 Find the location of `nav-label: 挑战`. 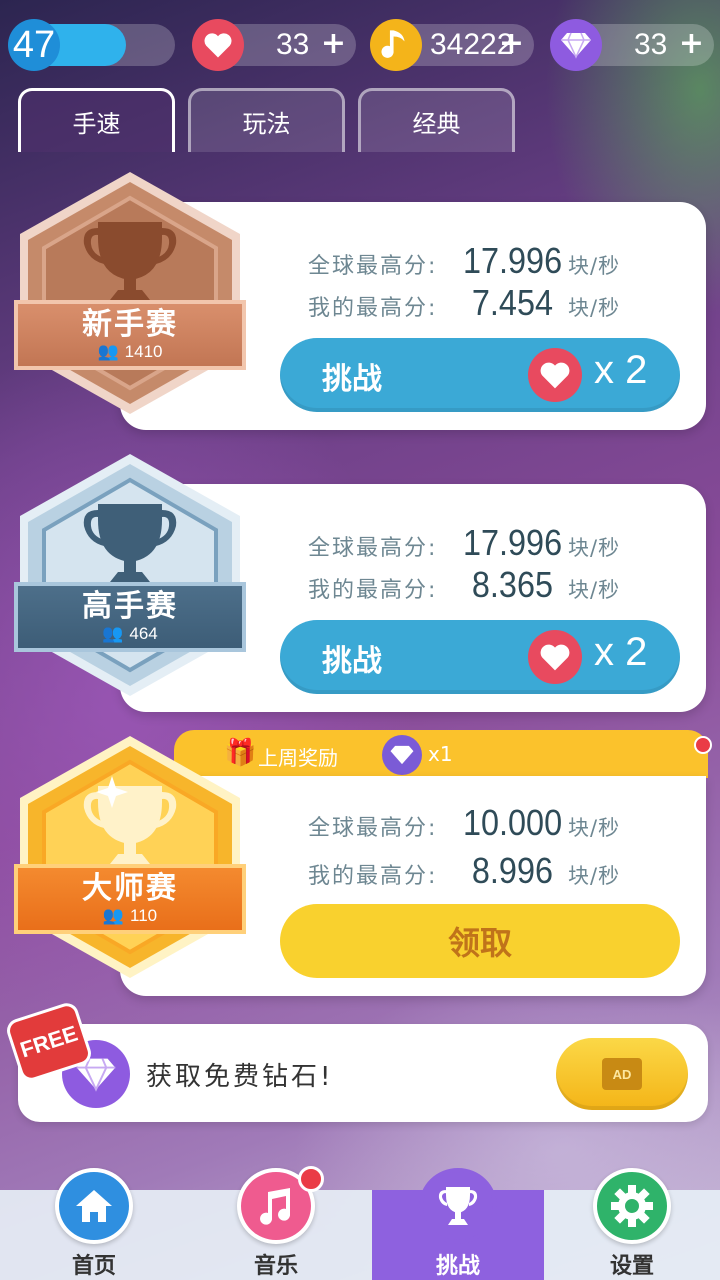

nav-label: 挑战 is located at coordinates (457, 1266).